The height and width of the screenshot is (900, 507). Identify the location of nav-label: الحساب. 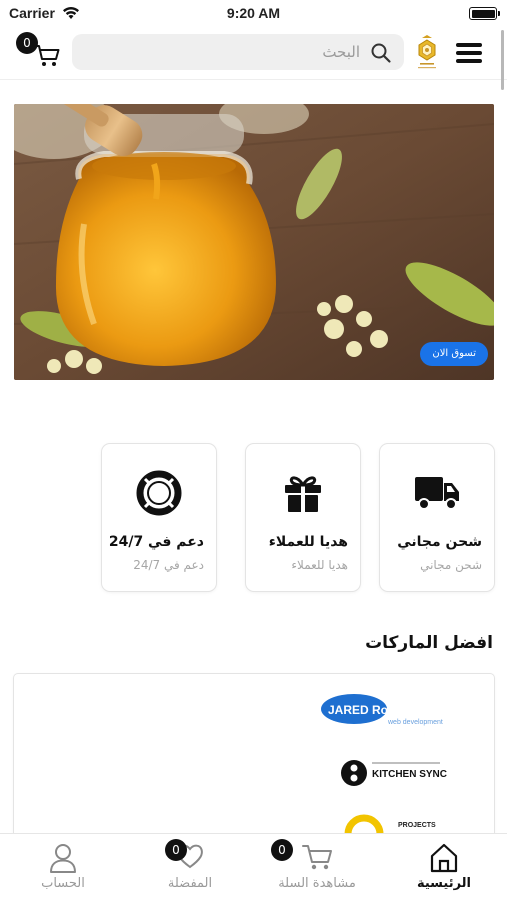
(63, 883).